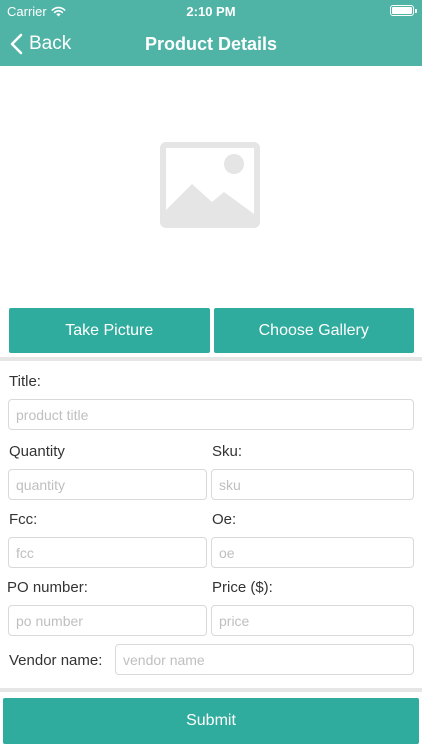  Describe the element at coordinates (312, 552) in the screenshot. I see `oe-input` at that location.